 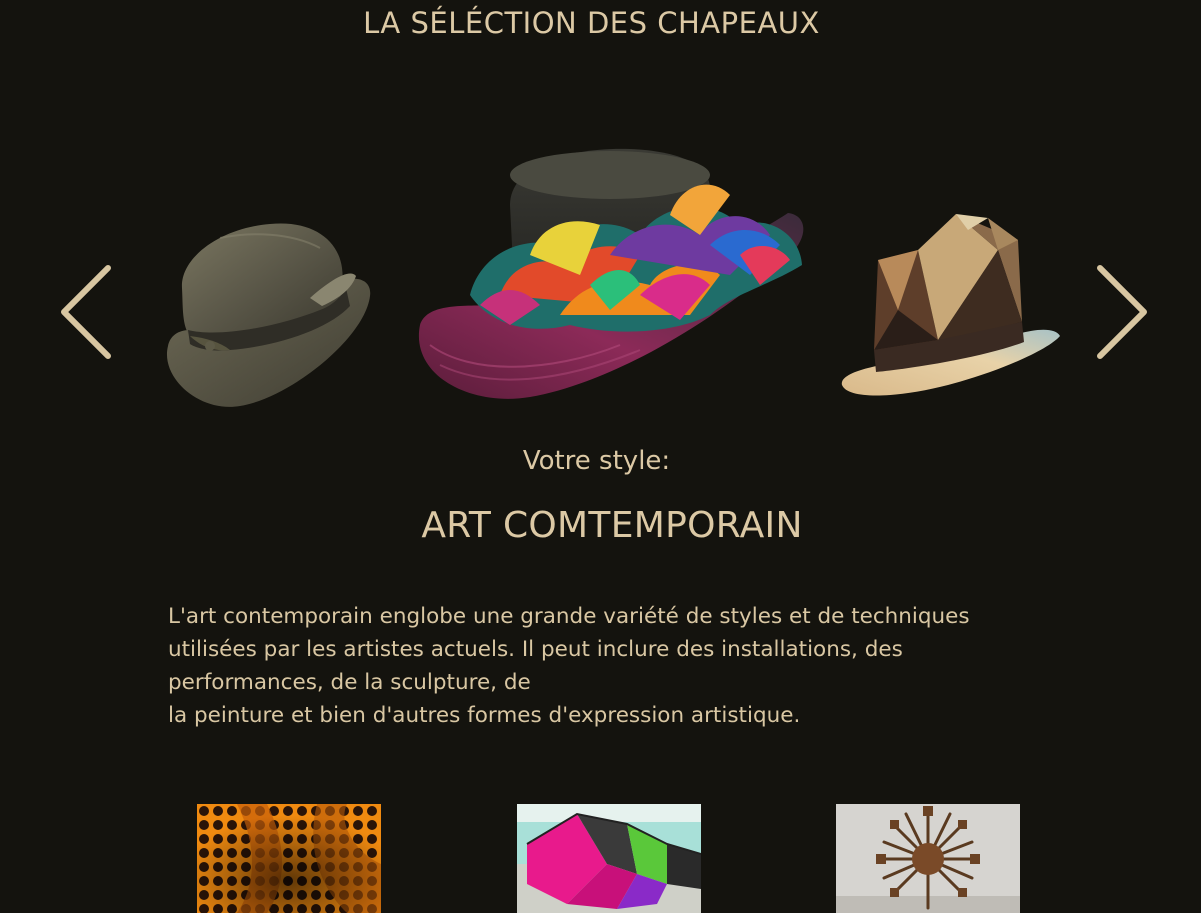 What do you see at coordinates (609, 858) in the screenshot?
I see `gallery-image-neon-installation` at bounding box center [609, 858].